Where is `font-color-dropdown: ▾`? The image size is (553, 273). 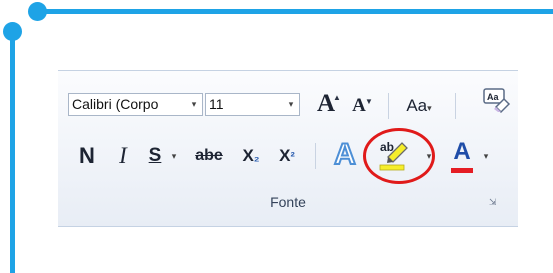
font-color-dropdown: ▾ is located at coordinates (486, 158).